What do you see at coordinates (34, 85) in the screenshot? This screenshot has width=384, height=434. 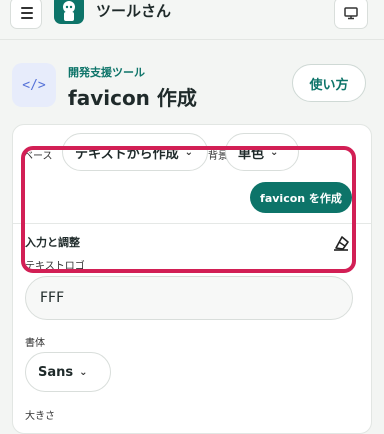 I see `code-icon: </>` at bounding box center [34, 85].